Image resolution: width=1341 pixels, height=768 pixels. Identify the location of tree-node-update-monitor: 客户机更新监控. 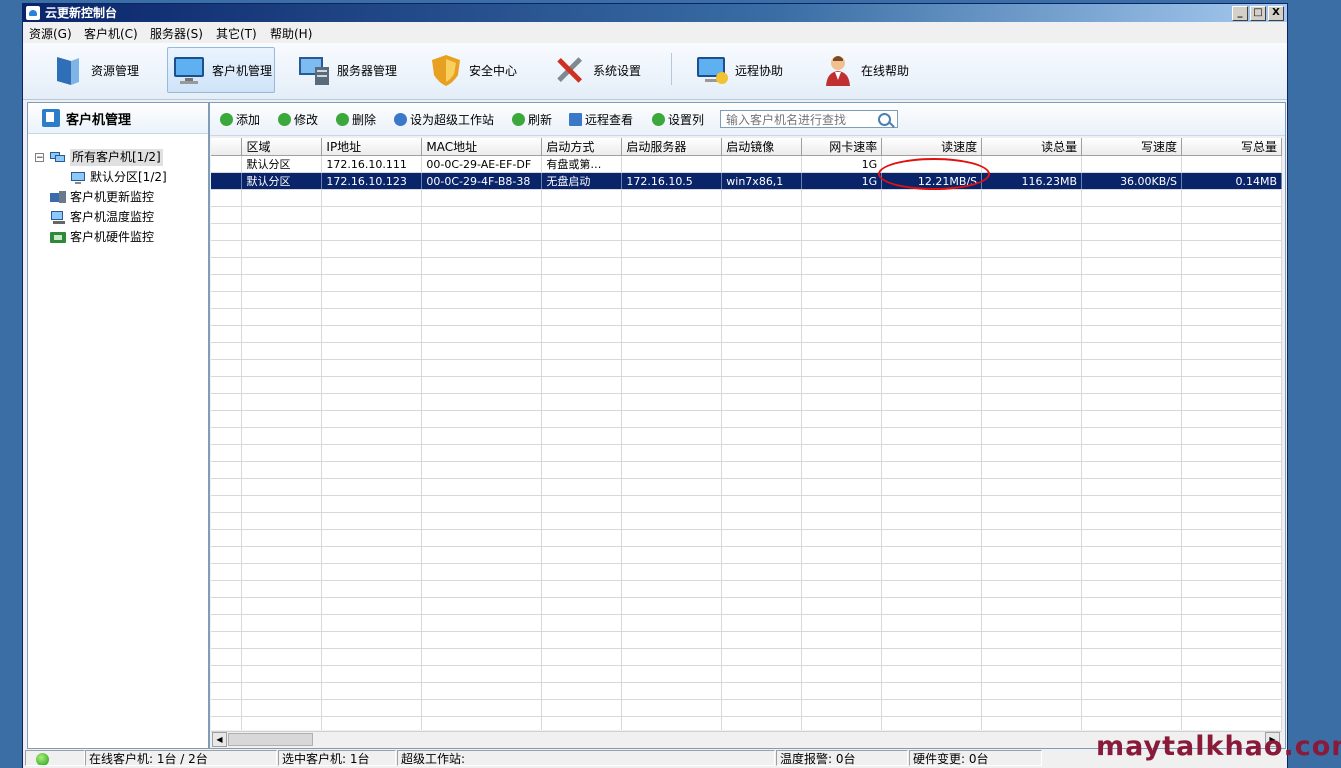
(102, 197).